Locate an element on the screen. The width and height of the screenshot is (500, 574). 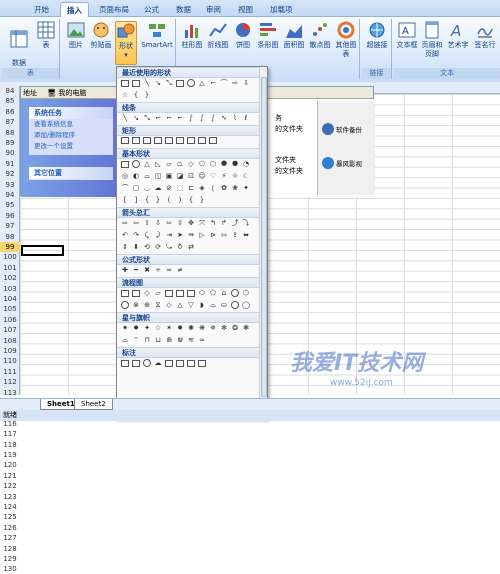
flowchart-icon: ◗ is located at coordinates (202, 305).